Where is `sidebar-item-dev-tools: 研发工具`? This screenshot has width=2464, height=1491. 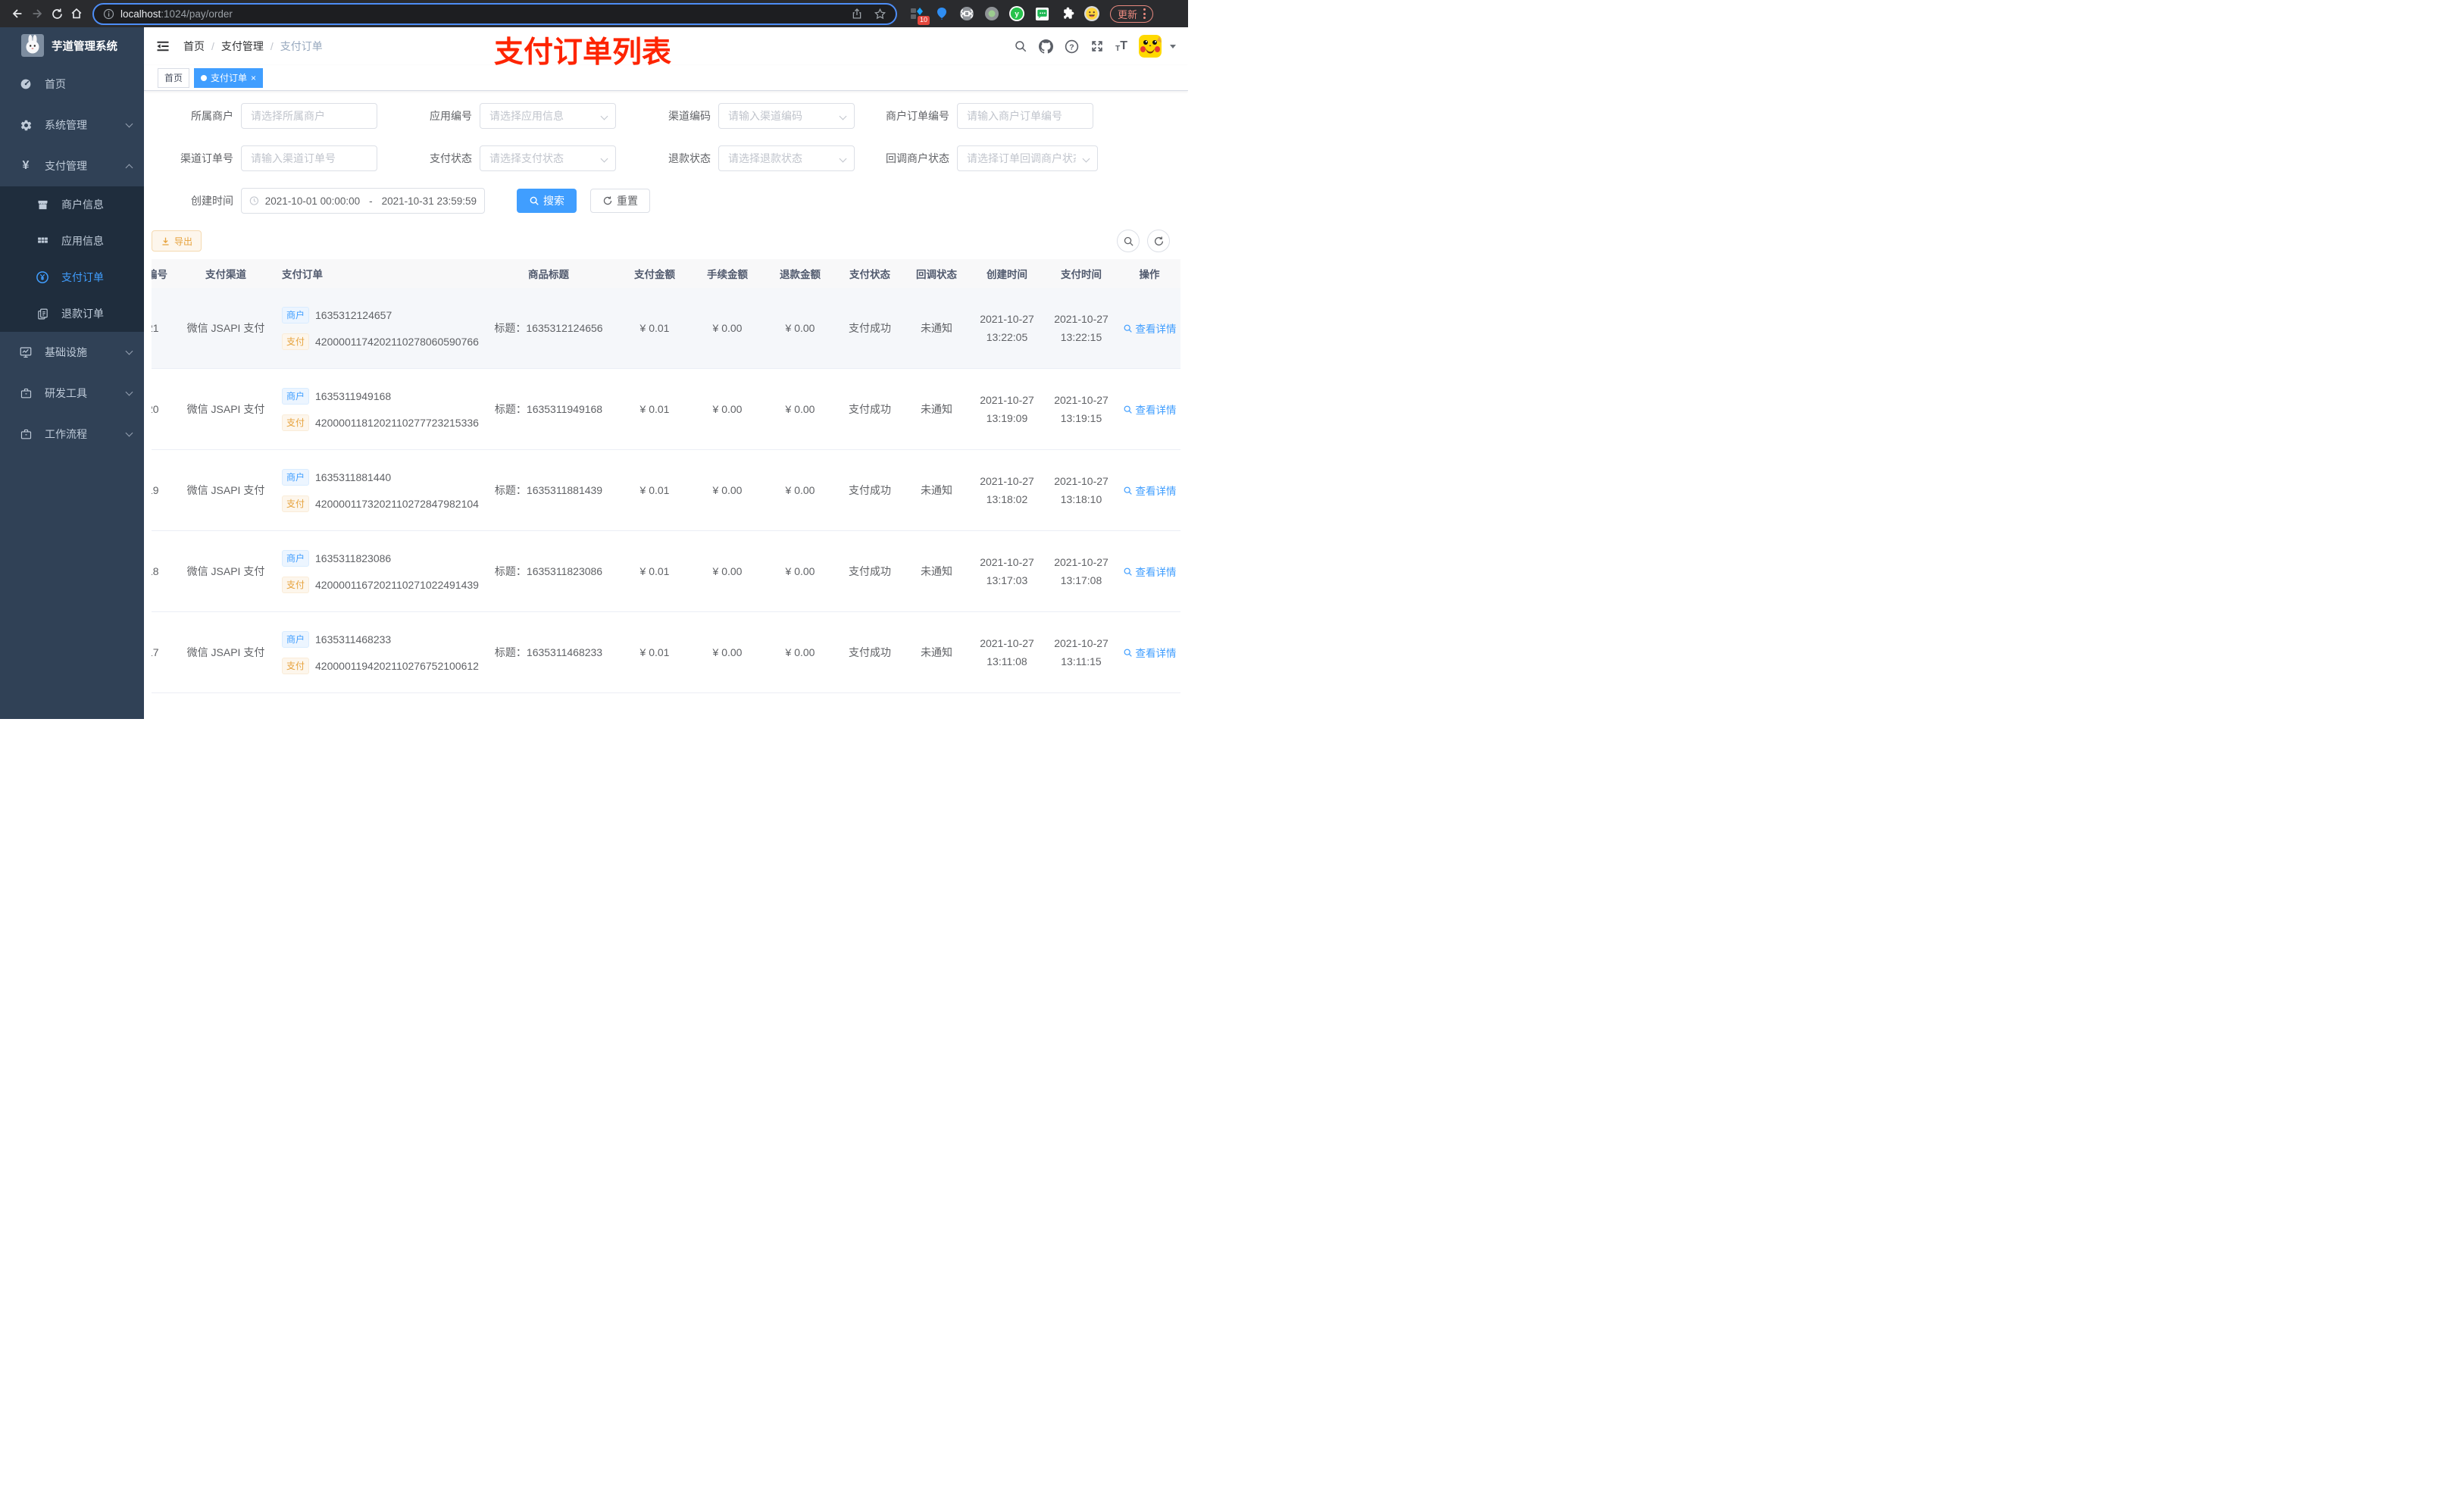 sidebar-item-dev-tools: 研发工具 is located at coordinates (72, 393).